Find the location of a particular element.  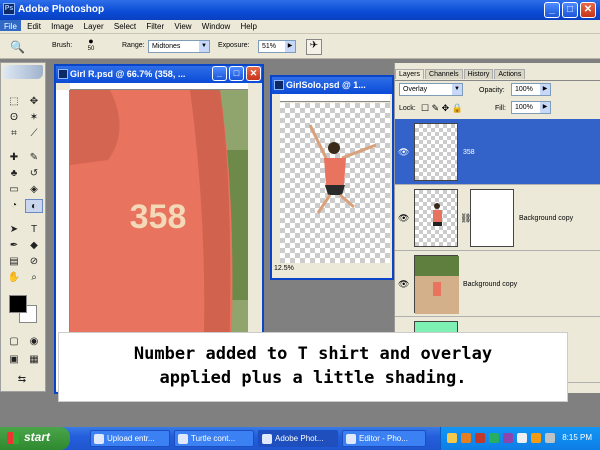

airbrush-toggle-icon: ✈ is located at coordinates (314, 47).